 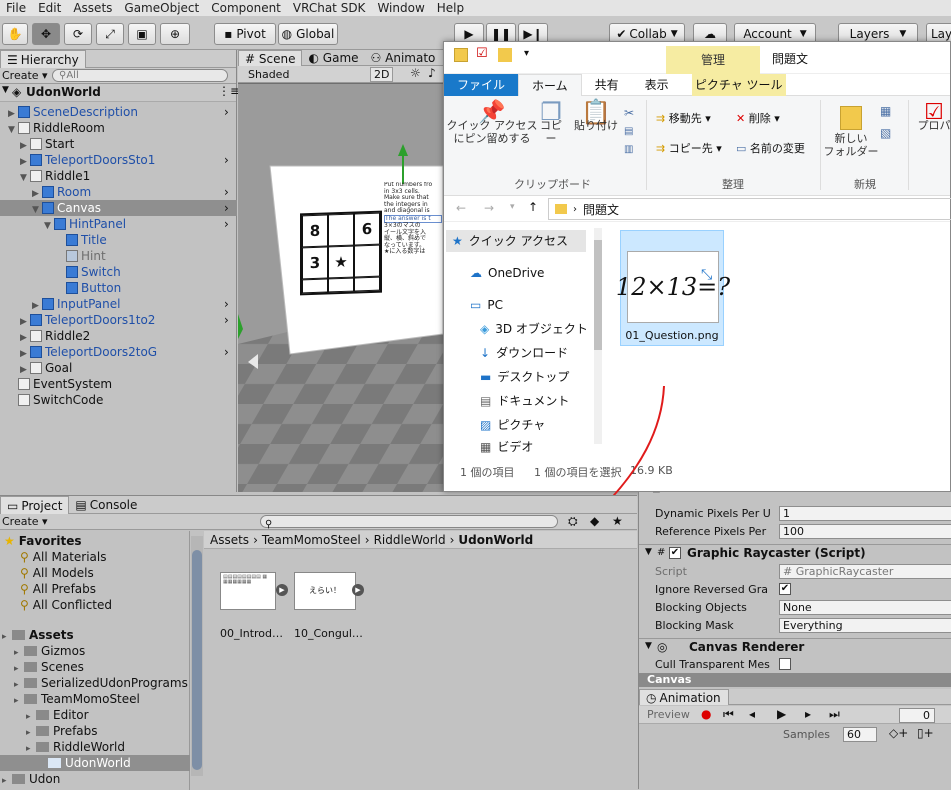 What do you see at coordinates (118, 256) in the screenshot?
I see `hierarchy-item: Hint` at bounding box center [118, 256].